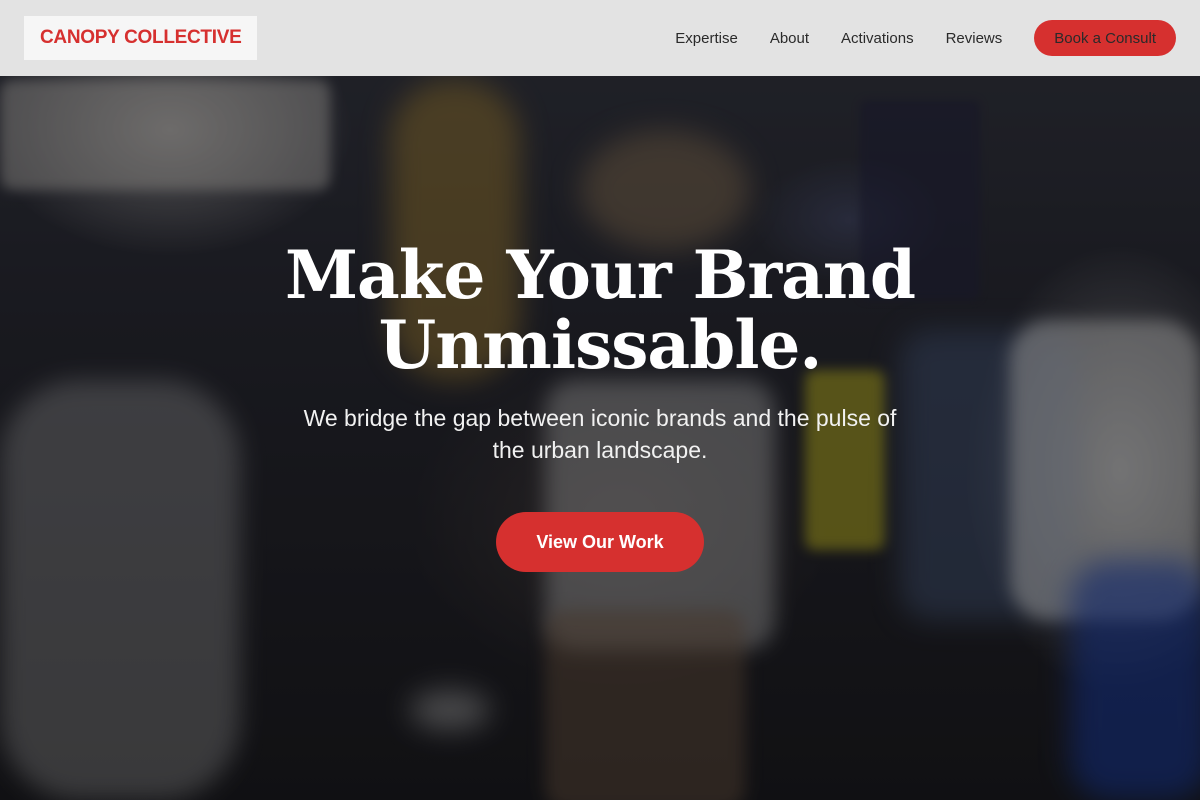  Describe the element at coordinates (600, 275) in the screenshot. I see `hero-headline-line-1: Make Your Brand` at that location.